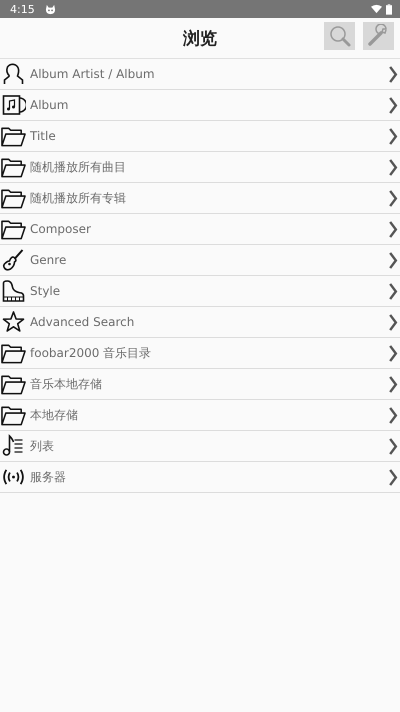 The width and height of the screenshot is (400, 712). What do you see at coordinates (200, 477) in the screenshot?
I see `list-item: 服务器` at bounding box center [200, 477].